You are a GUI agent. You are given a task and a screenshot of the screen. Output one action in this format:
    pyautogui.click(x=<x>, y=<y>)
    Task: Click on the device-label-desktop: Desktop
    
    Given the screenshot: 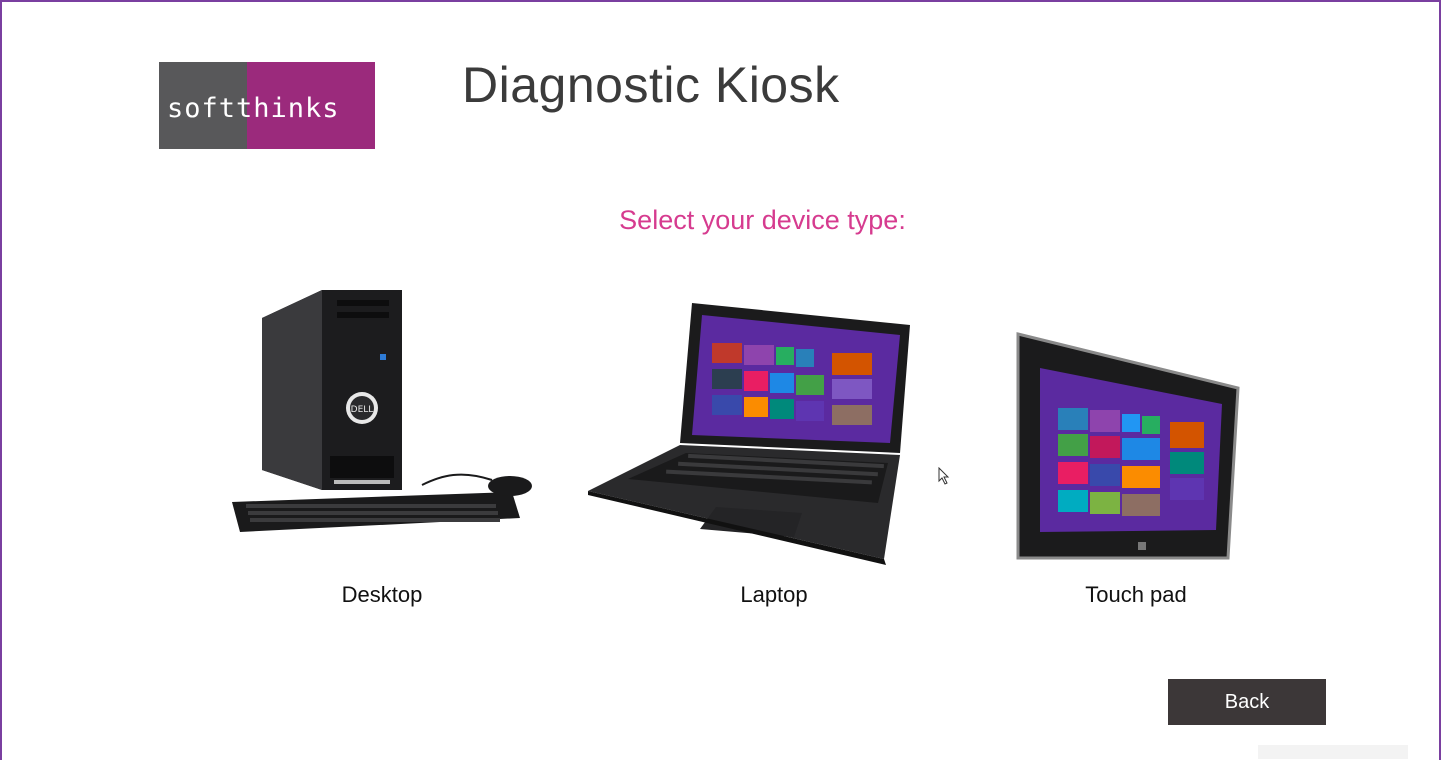 What is the action you would take?
    pyautogui.click(x=382, y=594)
    